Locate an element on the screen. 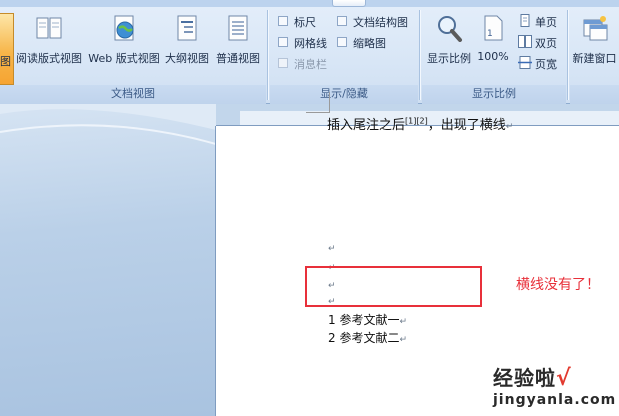 This screenshot has height=416, width=619. group-label-bar is located at coordinates (594, 94).